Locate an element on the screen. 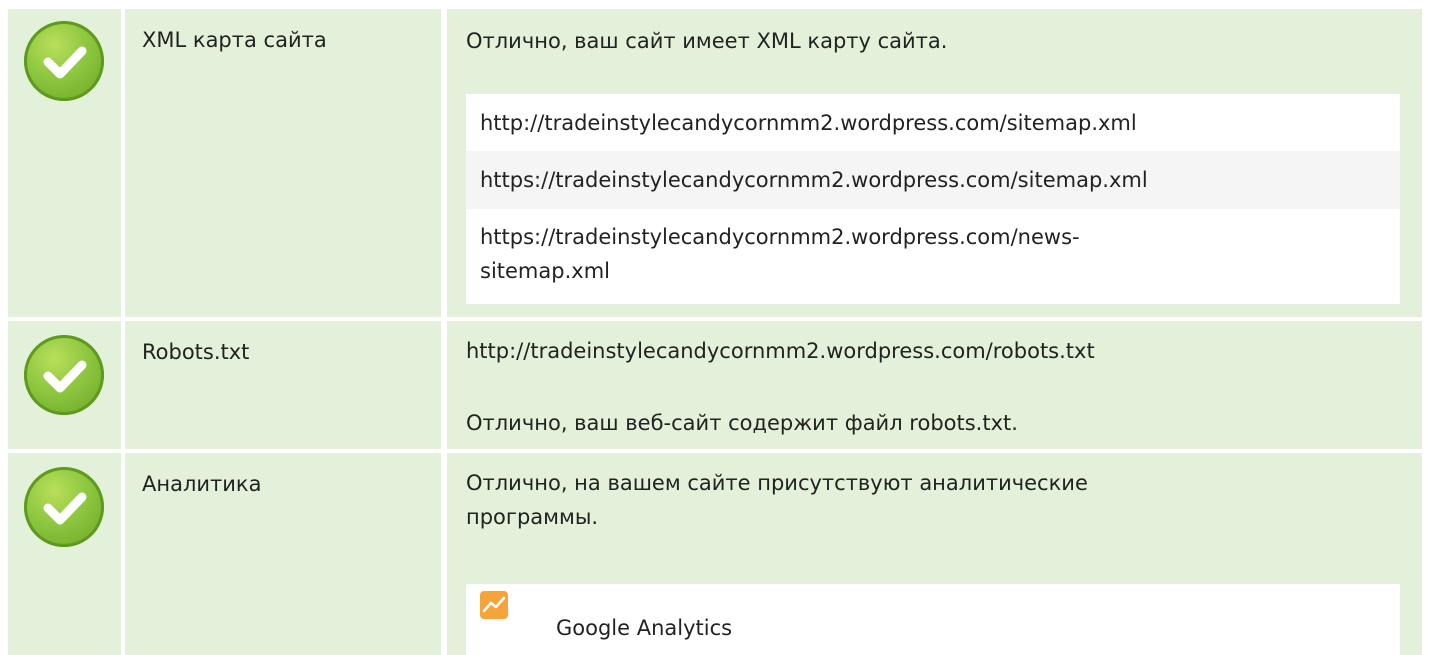 The width and height of the screenshot is (1430, 655). result-message: Отлично, ваш сайт имеет XML карту сайта. is located at coordinates (707, 41).